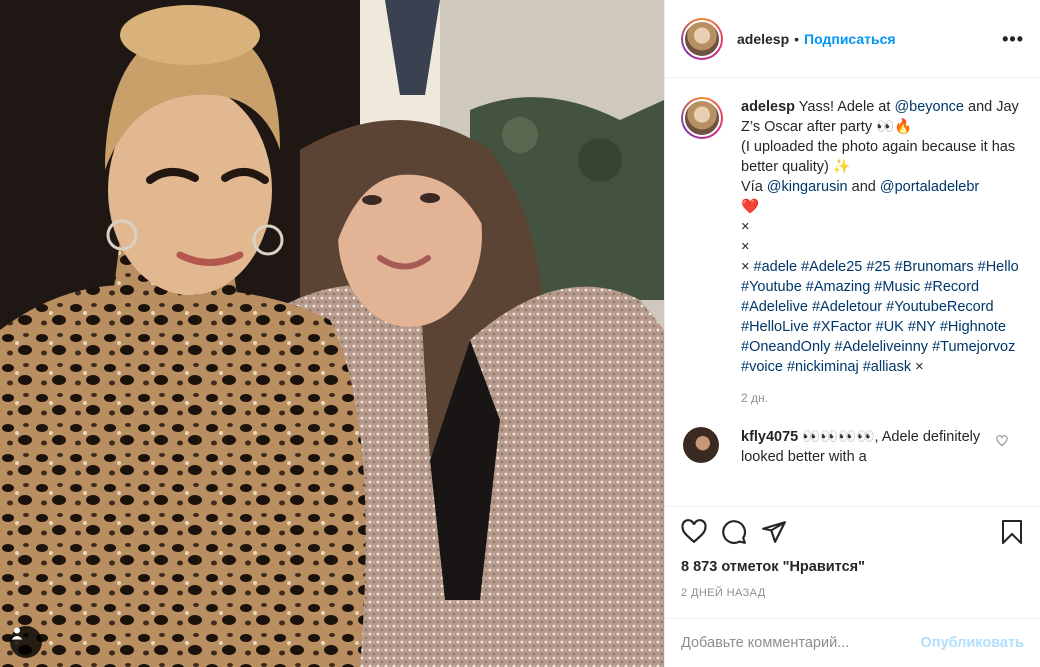  What do you see at coordinates (1002, 441) in the screenshot?
I see `comment-like-icon` at bounding box center [1002, 441].